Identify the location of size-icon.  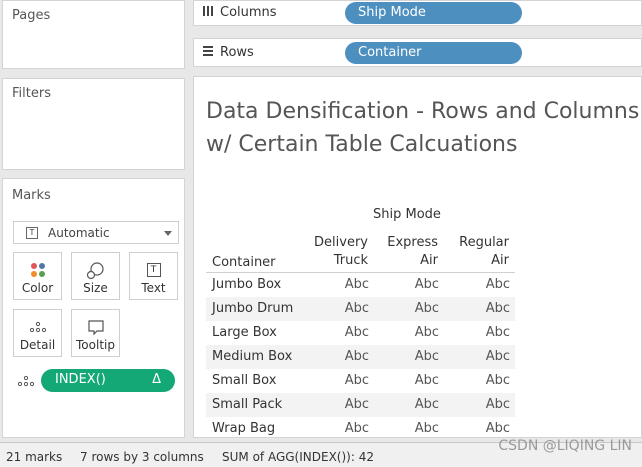
(95, 271).